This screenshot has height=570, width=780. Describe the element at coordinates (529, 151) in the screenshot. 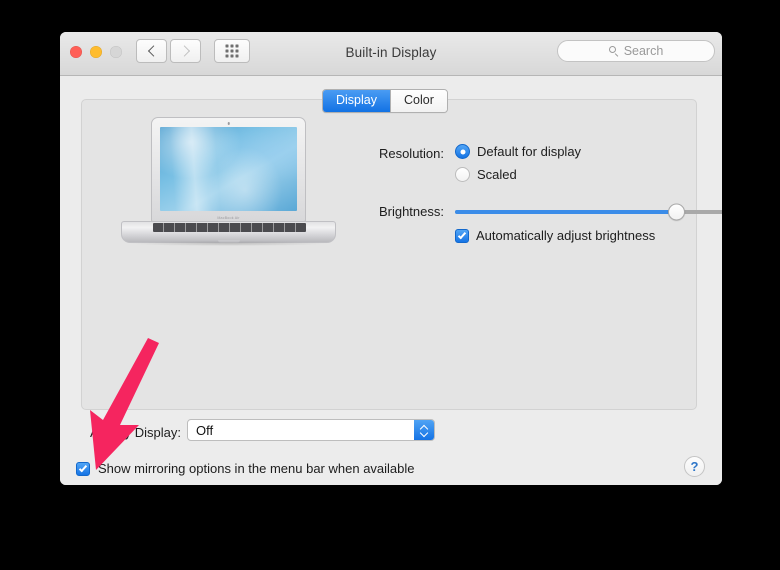

I see `radio-default-label: Default for display` at that location.